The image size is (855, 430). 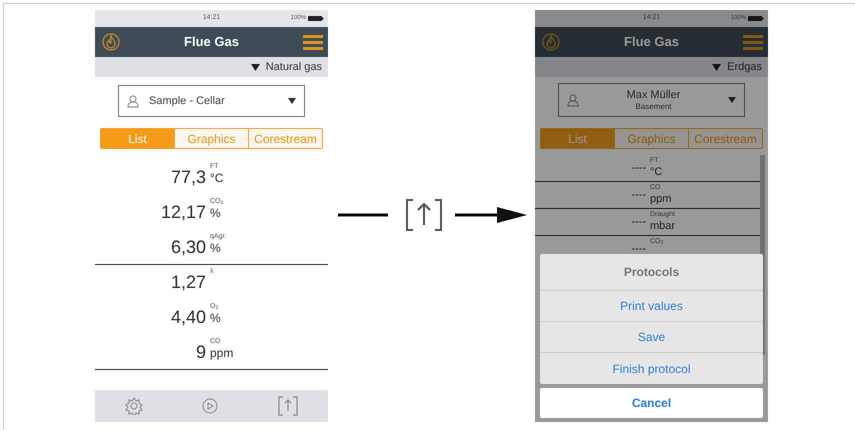 What do you see at coordinates (133, 406) in the screenshot?
I see `settings-icon` at bounding box center [133, 406].